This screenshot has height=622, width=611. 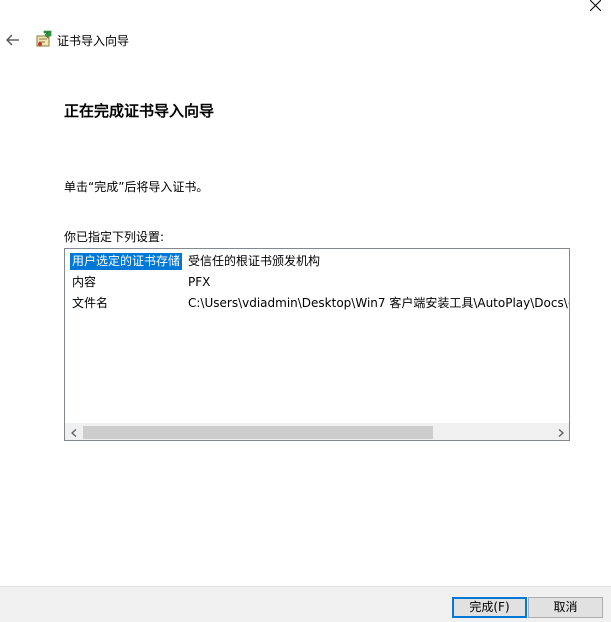 What do you see at coordinates (93, 41) in the screenshot?
I see `window-title: 证书导入向导` at bounding box center [93, 41].